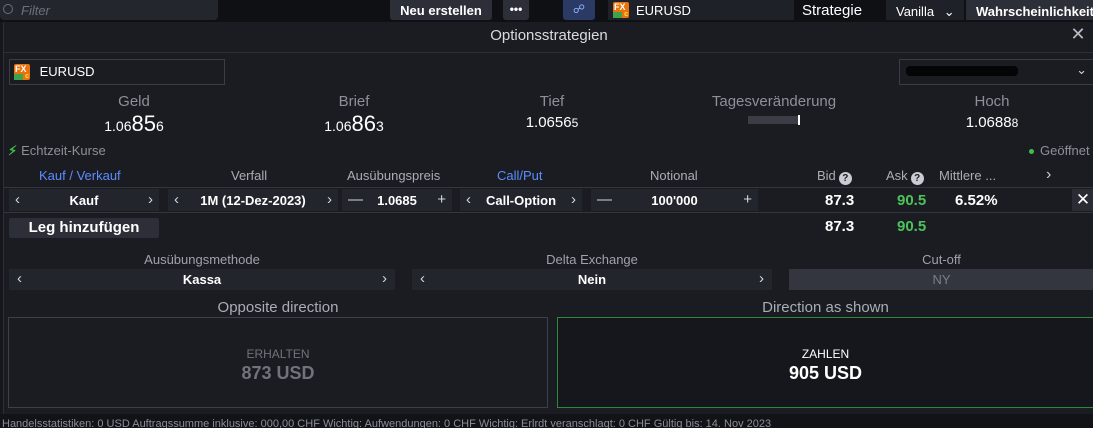  What do you see at coordinates (548, 37) in the screenshot?
I see `dialog-title: Optionsstrategien` at bounding box center [548, 37].